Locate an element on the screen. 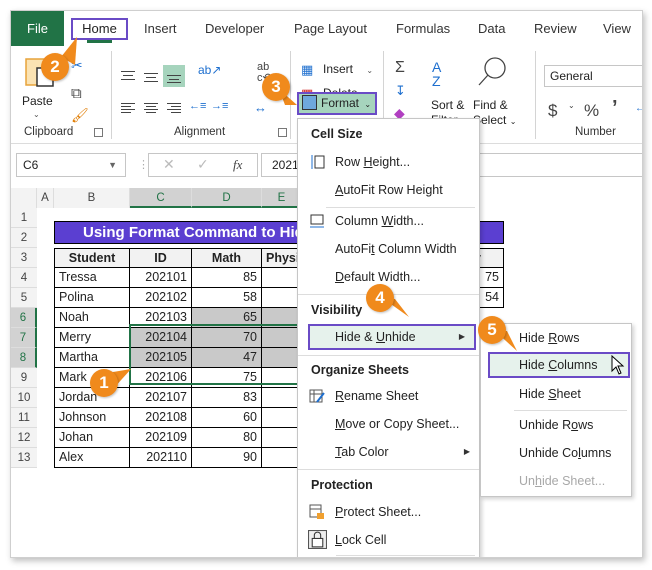 Image resolution: width=652 pixels, height=570 pixels. dropdown-icon: ⌄ is located at coordinates (571, 106).